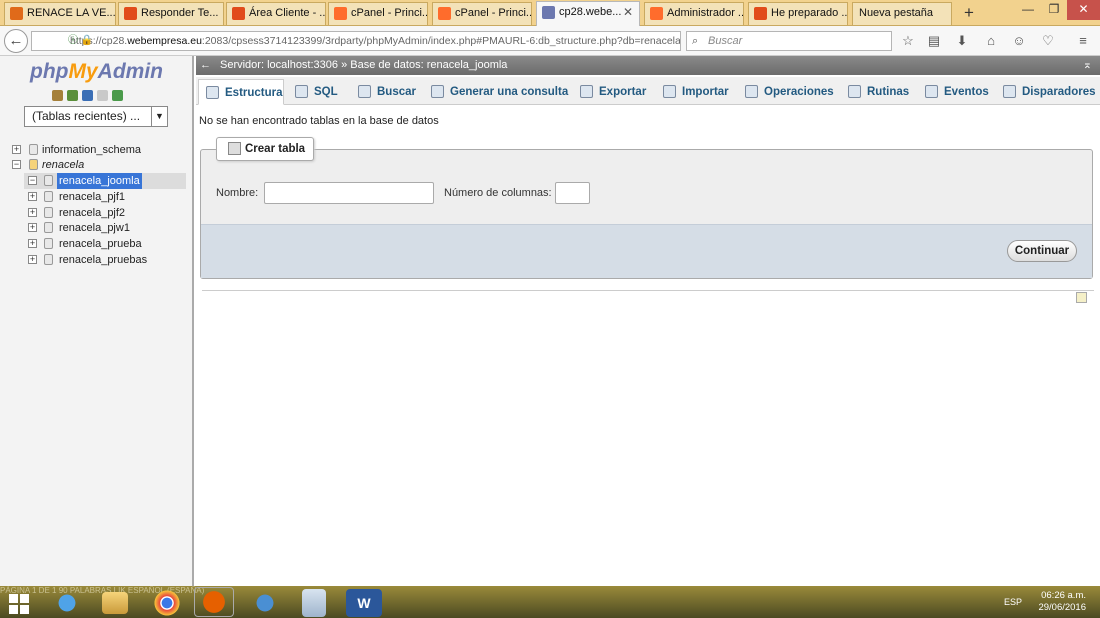 The height and width of the screenshot is (618, 1100). Describe the element at coordinates (96, 116) in the screenshot. I see `recent-tables-select: (Tablas recientes) ... ▼` at that location.